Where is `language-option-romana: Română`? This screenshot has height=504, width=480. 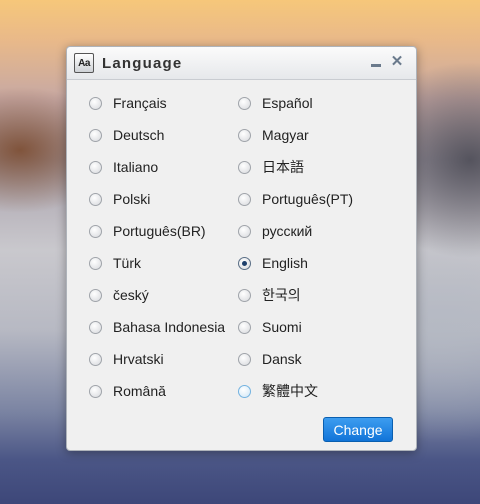 language-option-romana: Română is located at coordinates (127, 391).